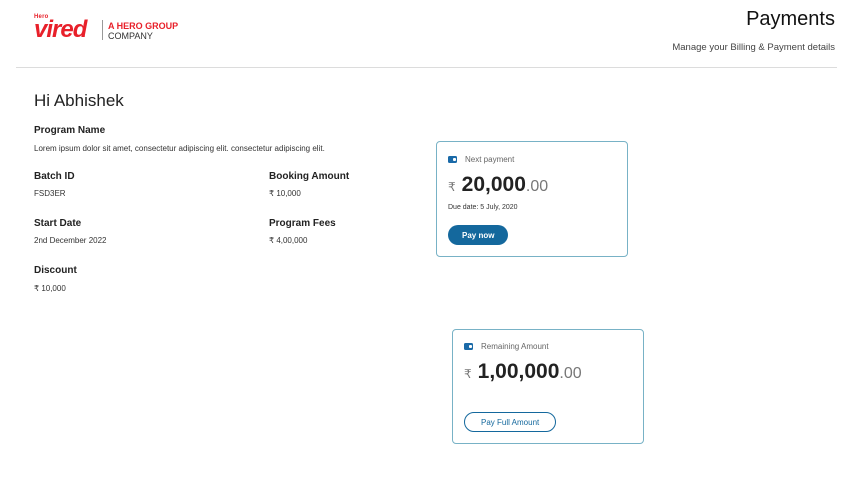  I want to click on logo-tagline-rest: COMPANY, so click(130, 36).